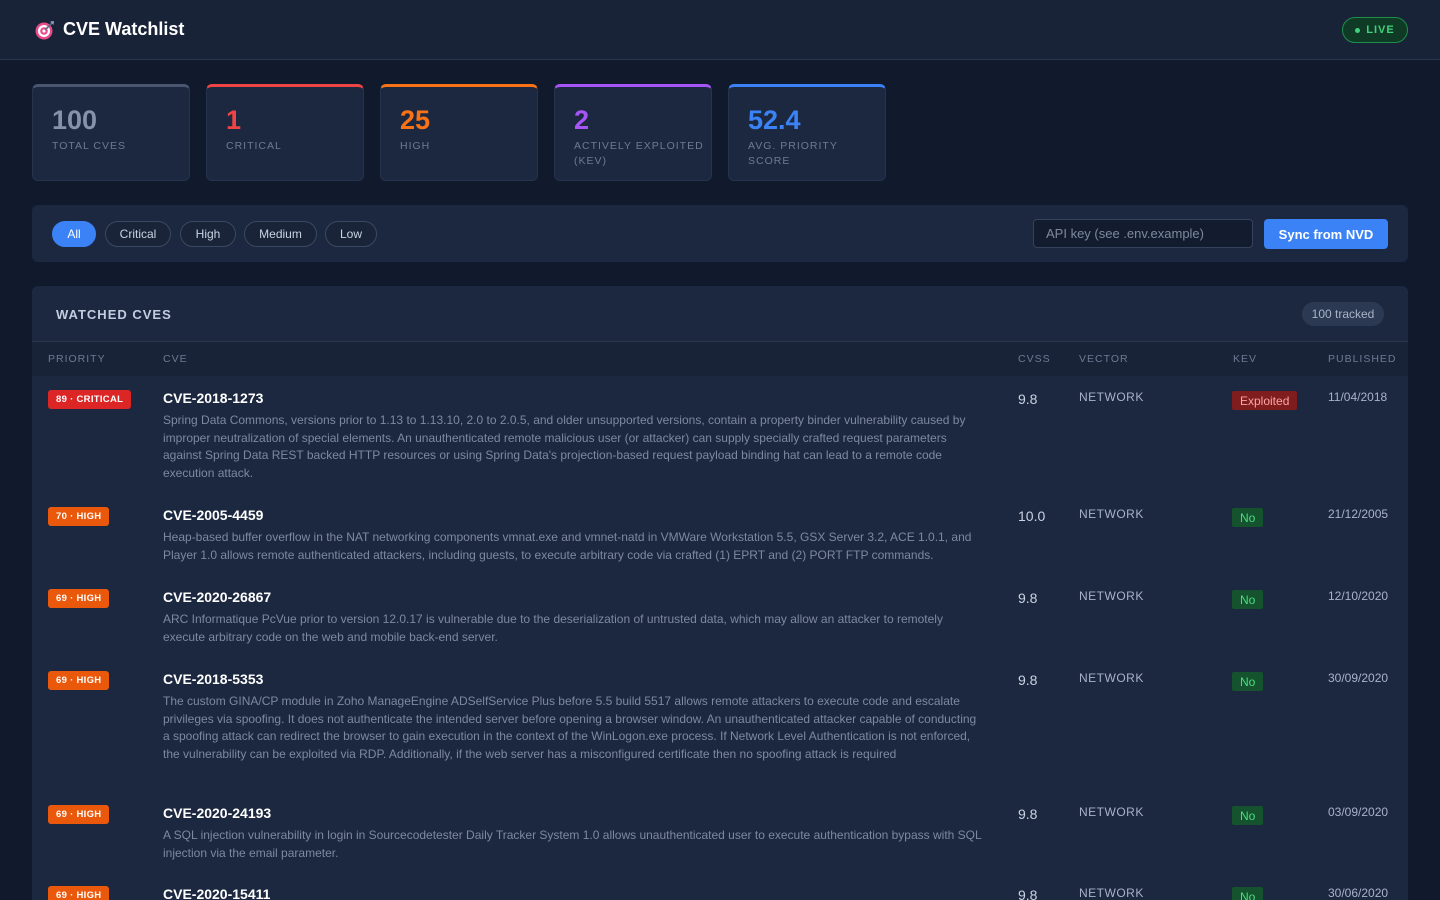  What do you see at coordinates (1358, 678) in the screenshot?
I see `published-date: 30/09/2020` at bounding box center [1358, 678].